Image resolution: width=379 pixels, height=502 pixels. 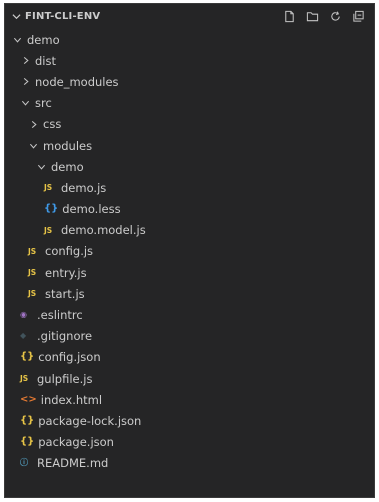 I want to click on tree-item-label: demo.model.js, so click(x=103, y=230).